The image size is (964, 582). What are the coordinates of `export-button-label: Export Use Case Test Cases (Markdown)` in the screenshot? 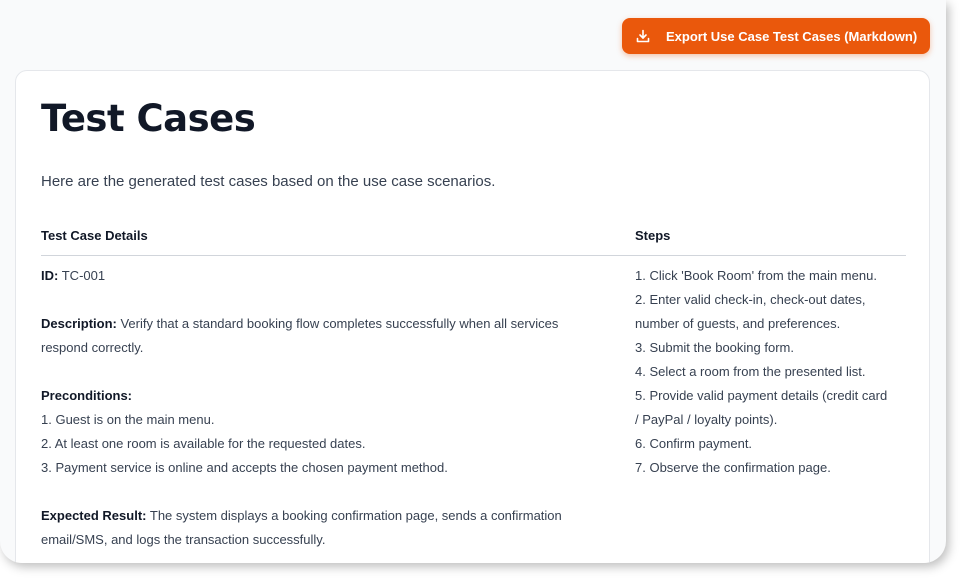 It's located at (792, 36).